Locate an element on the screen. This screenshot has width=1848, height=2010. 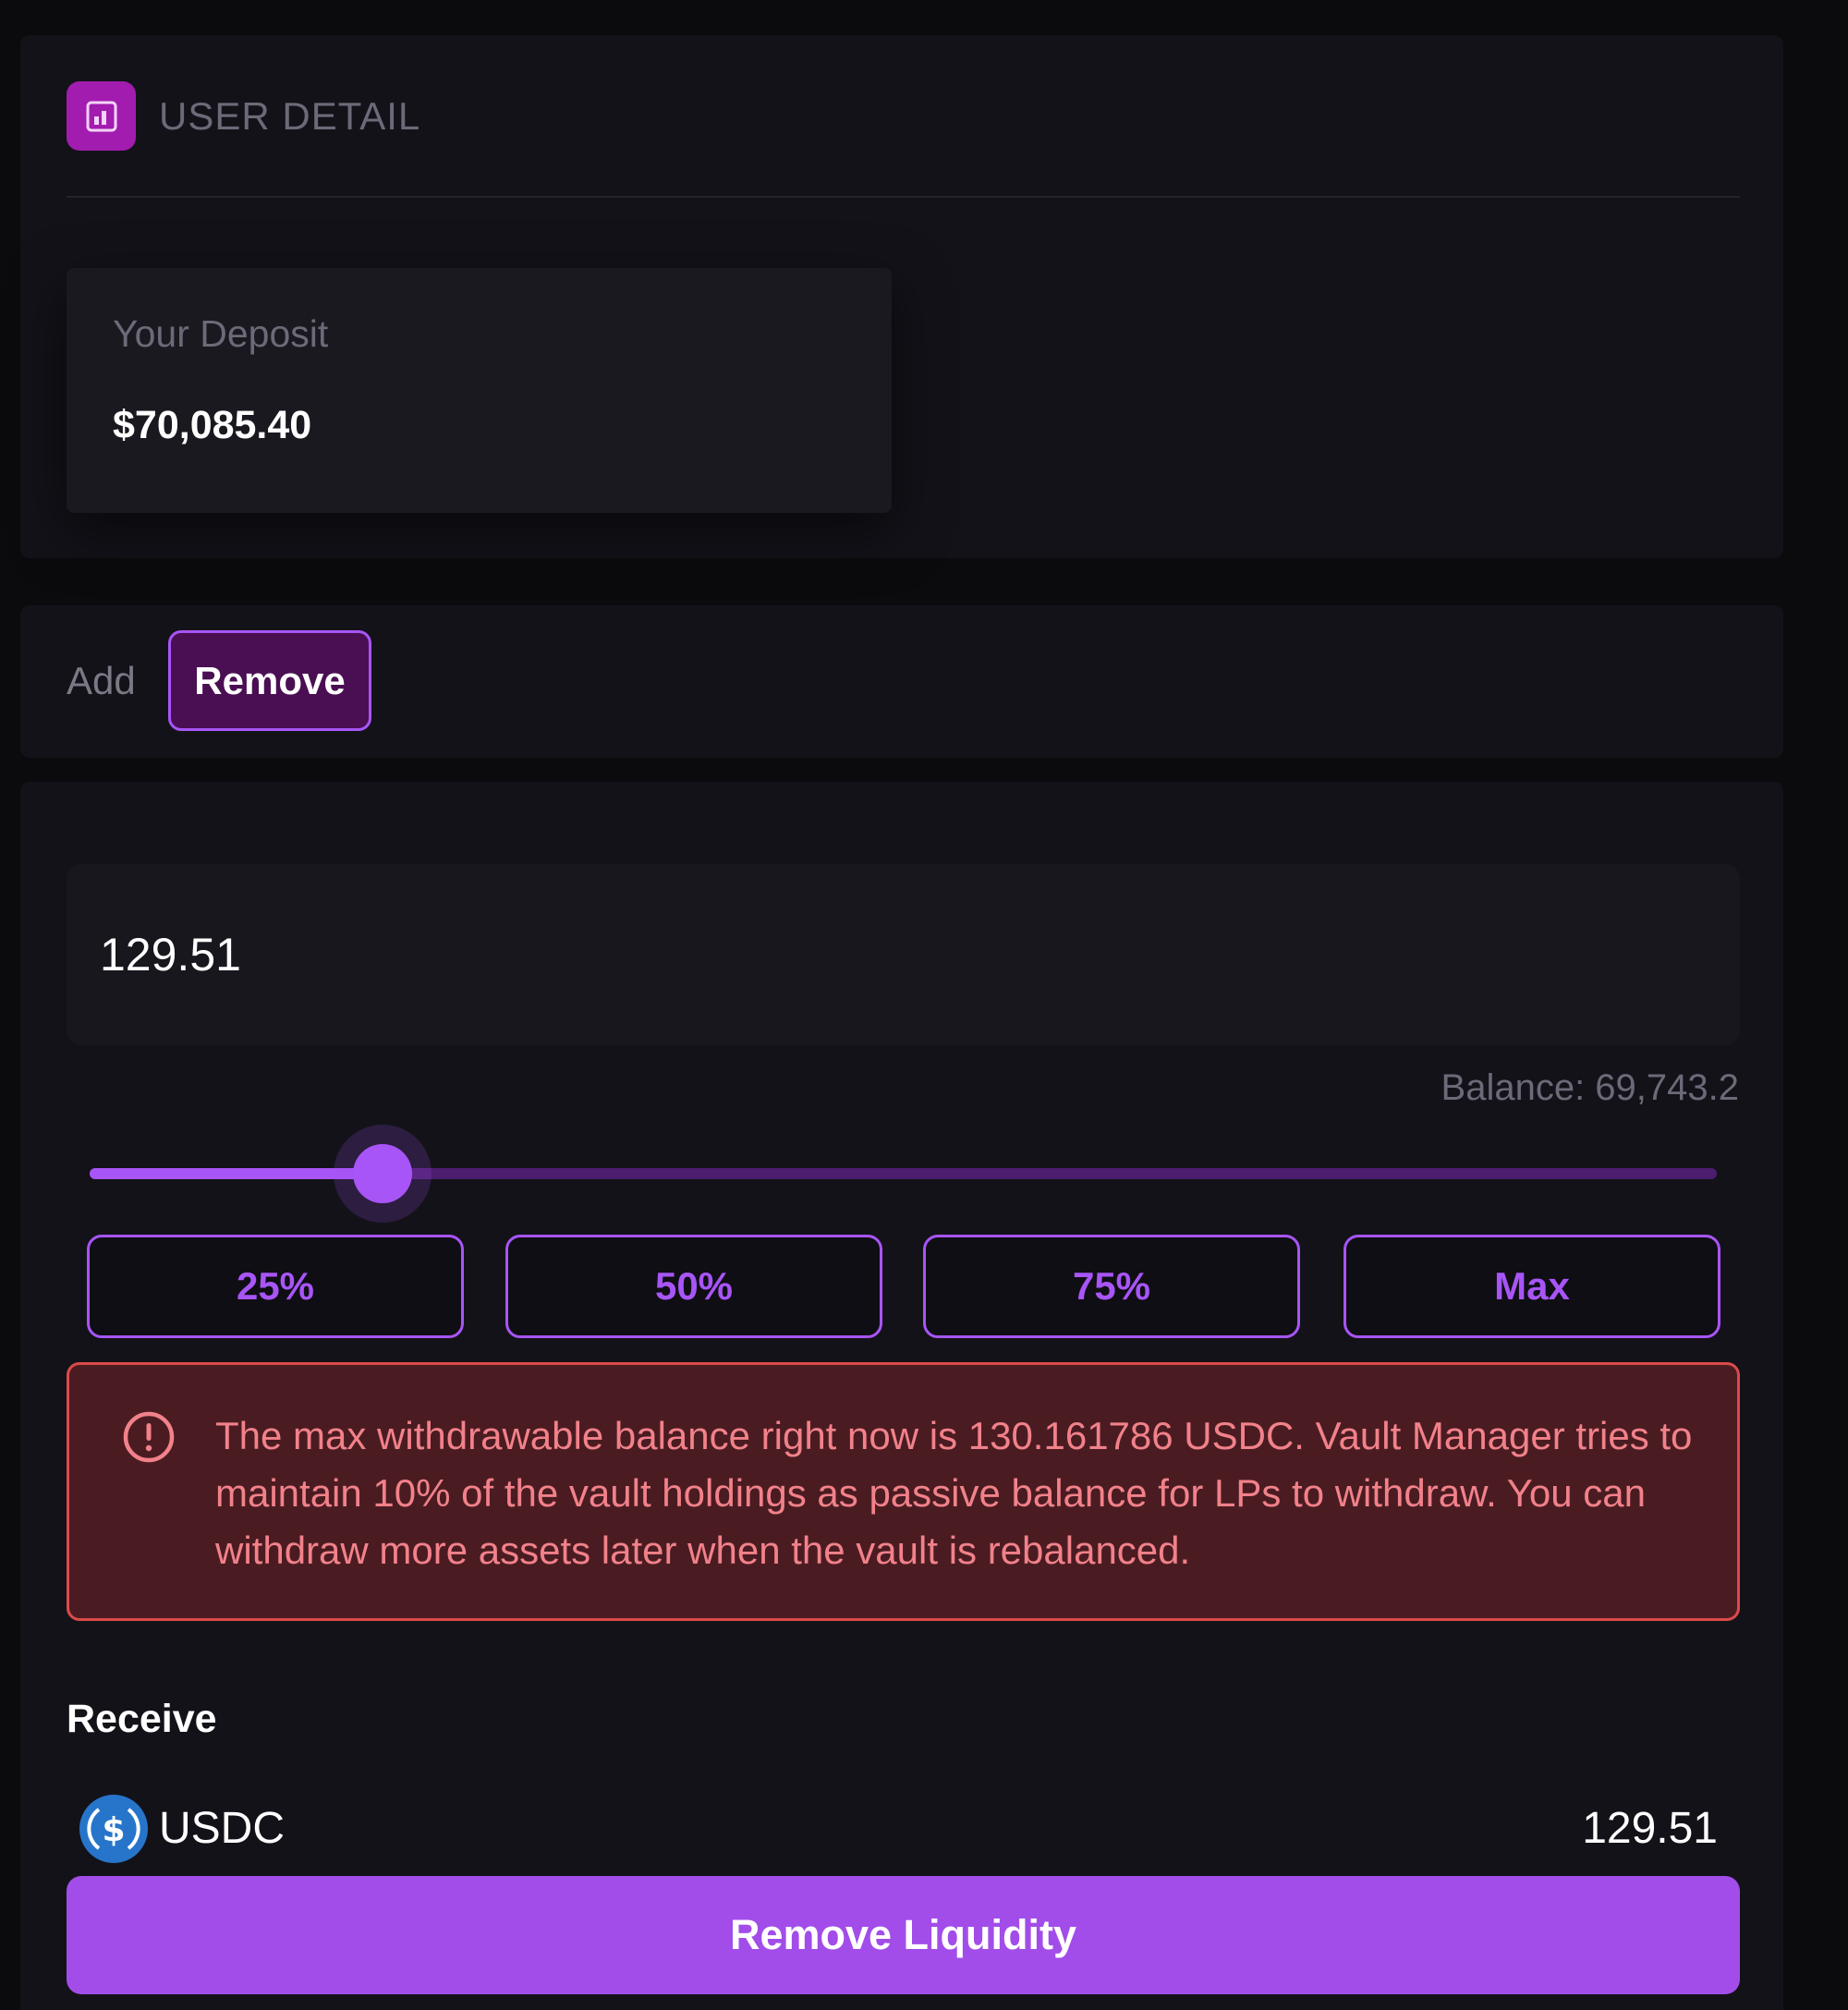
percent-50-button: 50% is located at coordinates (693, 1286).